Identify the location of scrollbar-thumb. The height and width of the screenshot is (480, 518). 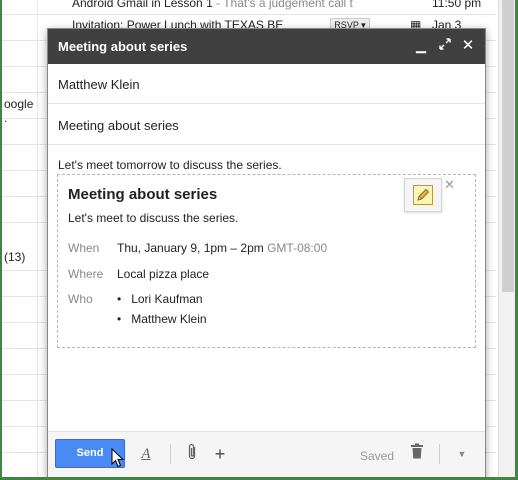
(508, 146).